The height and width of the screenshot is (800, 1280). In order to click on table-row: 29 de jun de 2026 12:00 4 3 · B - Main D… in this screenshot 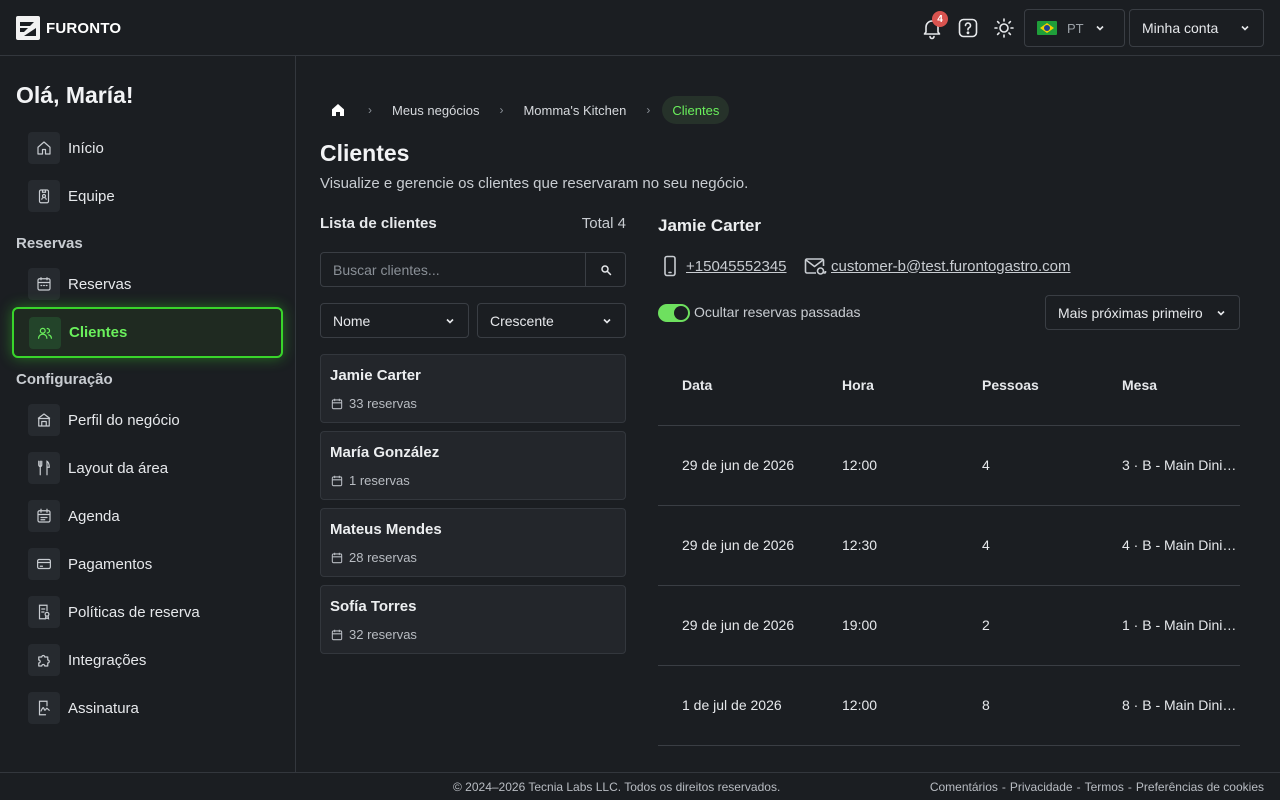, I will do `click(949, 466)`.